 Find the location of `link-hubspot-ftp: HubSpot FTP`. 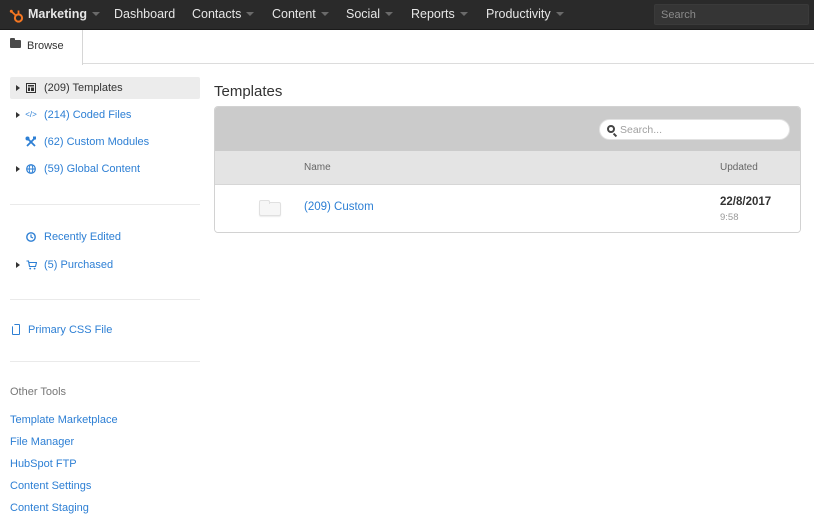

link-hubspot-ftp: HubSpot FTP is located at coordinates (43, 464).